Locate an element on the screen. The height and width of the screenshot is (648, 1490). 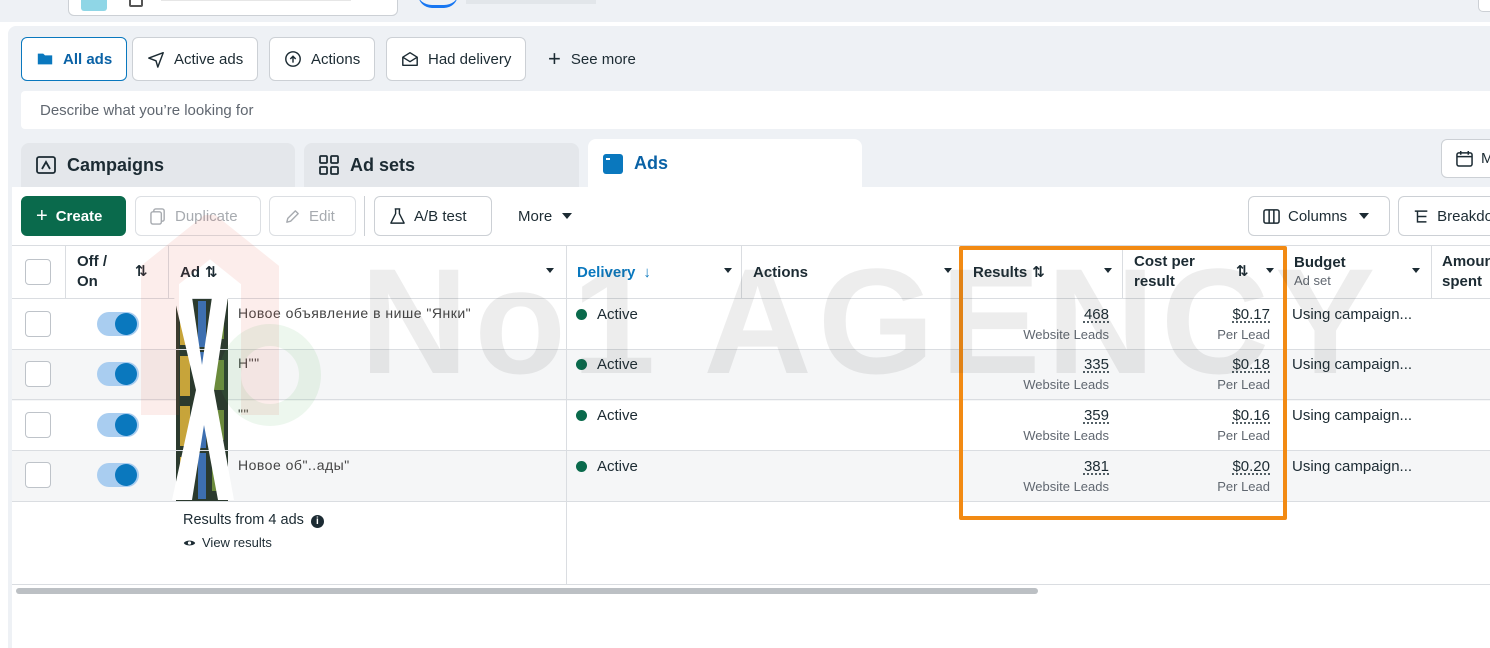
columns-label: Columns is located at coordinates (1318, 216).